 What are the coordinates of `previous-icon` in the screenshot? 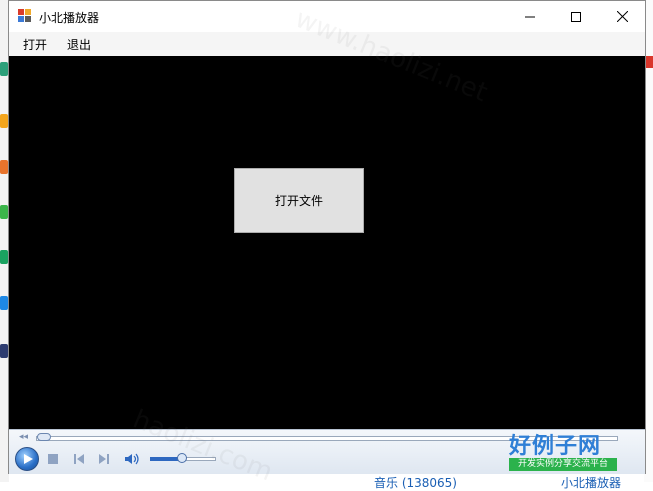 It's located at (79, 459).